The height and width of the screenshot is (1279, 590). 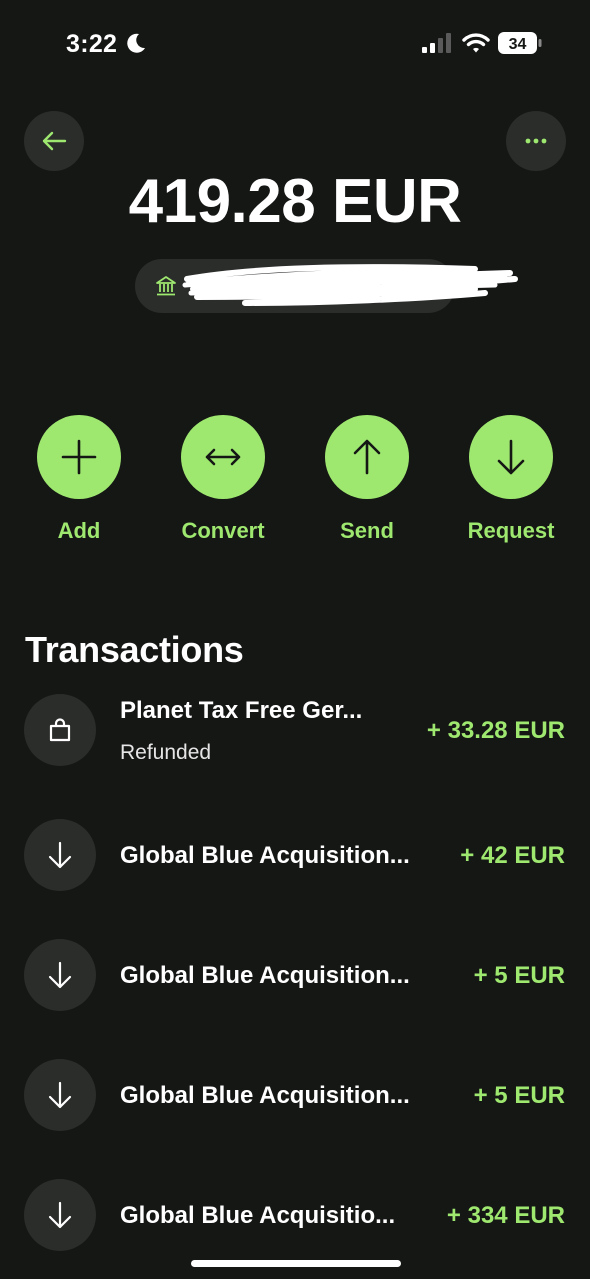 What do you see at coordinates (223, 530) in the screenshot?
I see `convert-label: Convert` at bounding box center [223, 530].